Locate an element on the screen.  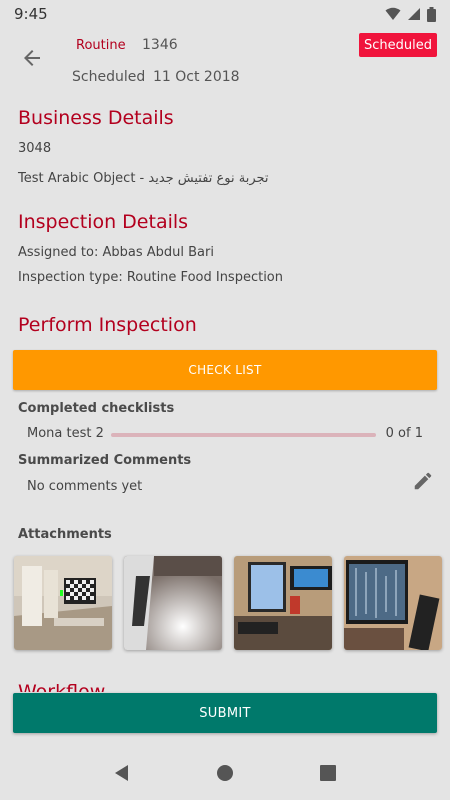
triangle-back-icon is located at coordinates (121, 773).